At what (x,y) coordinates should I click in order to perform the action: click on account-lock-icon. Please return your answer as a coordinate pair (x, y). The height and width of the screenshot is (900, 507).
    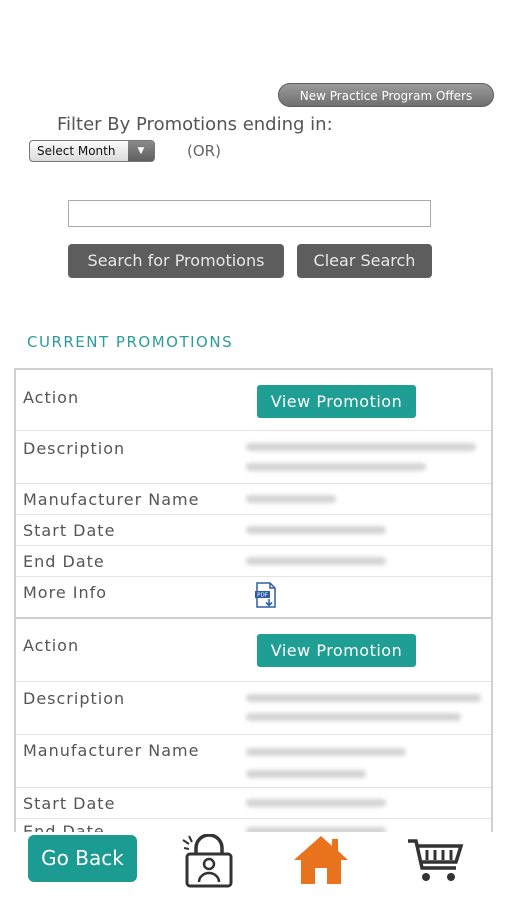
    Looking at the image, I should click on (209, 861).